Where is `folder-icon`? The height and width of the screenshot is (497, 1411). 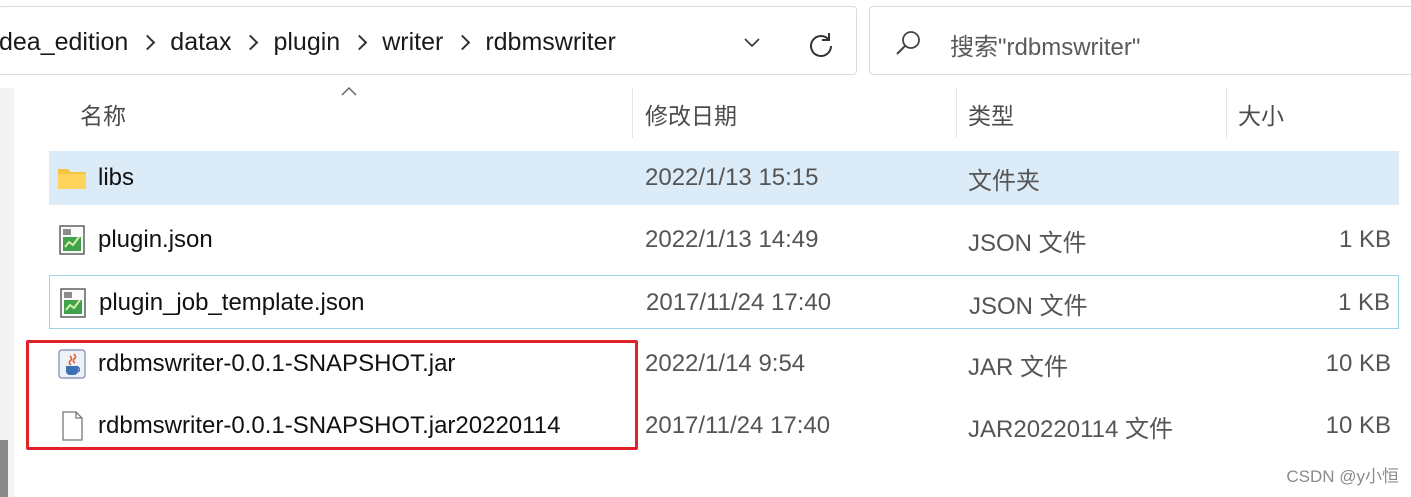
folder-icon is located at coordinates (72, 179).